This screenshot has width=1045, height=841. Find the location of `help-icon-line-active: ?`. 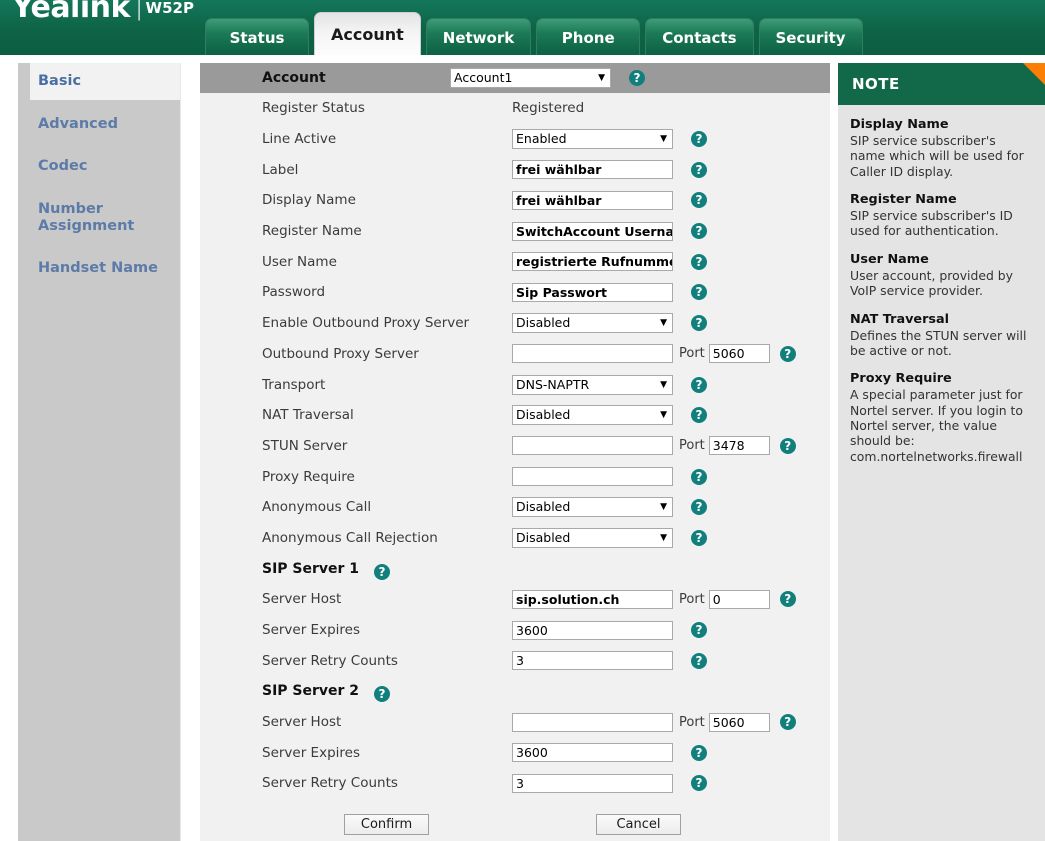

help-icon-line-active: ? is located at coordinates (699, 139).